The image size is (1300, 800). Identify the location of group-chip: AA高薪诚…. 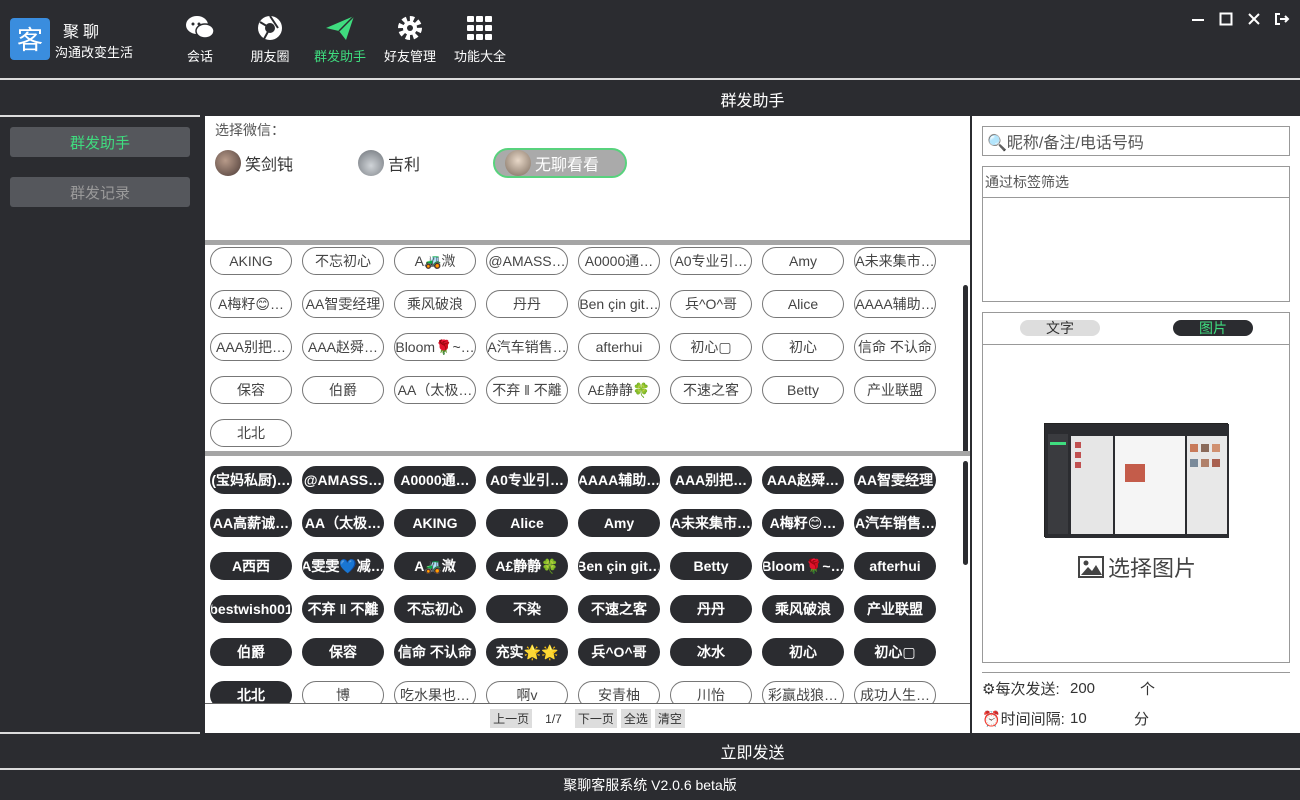
(251, 523).